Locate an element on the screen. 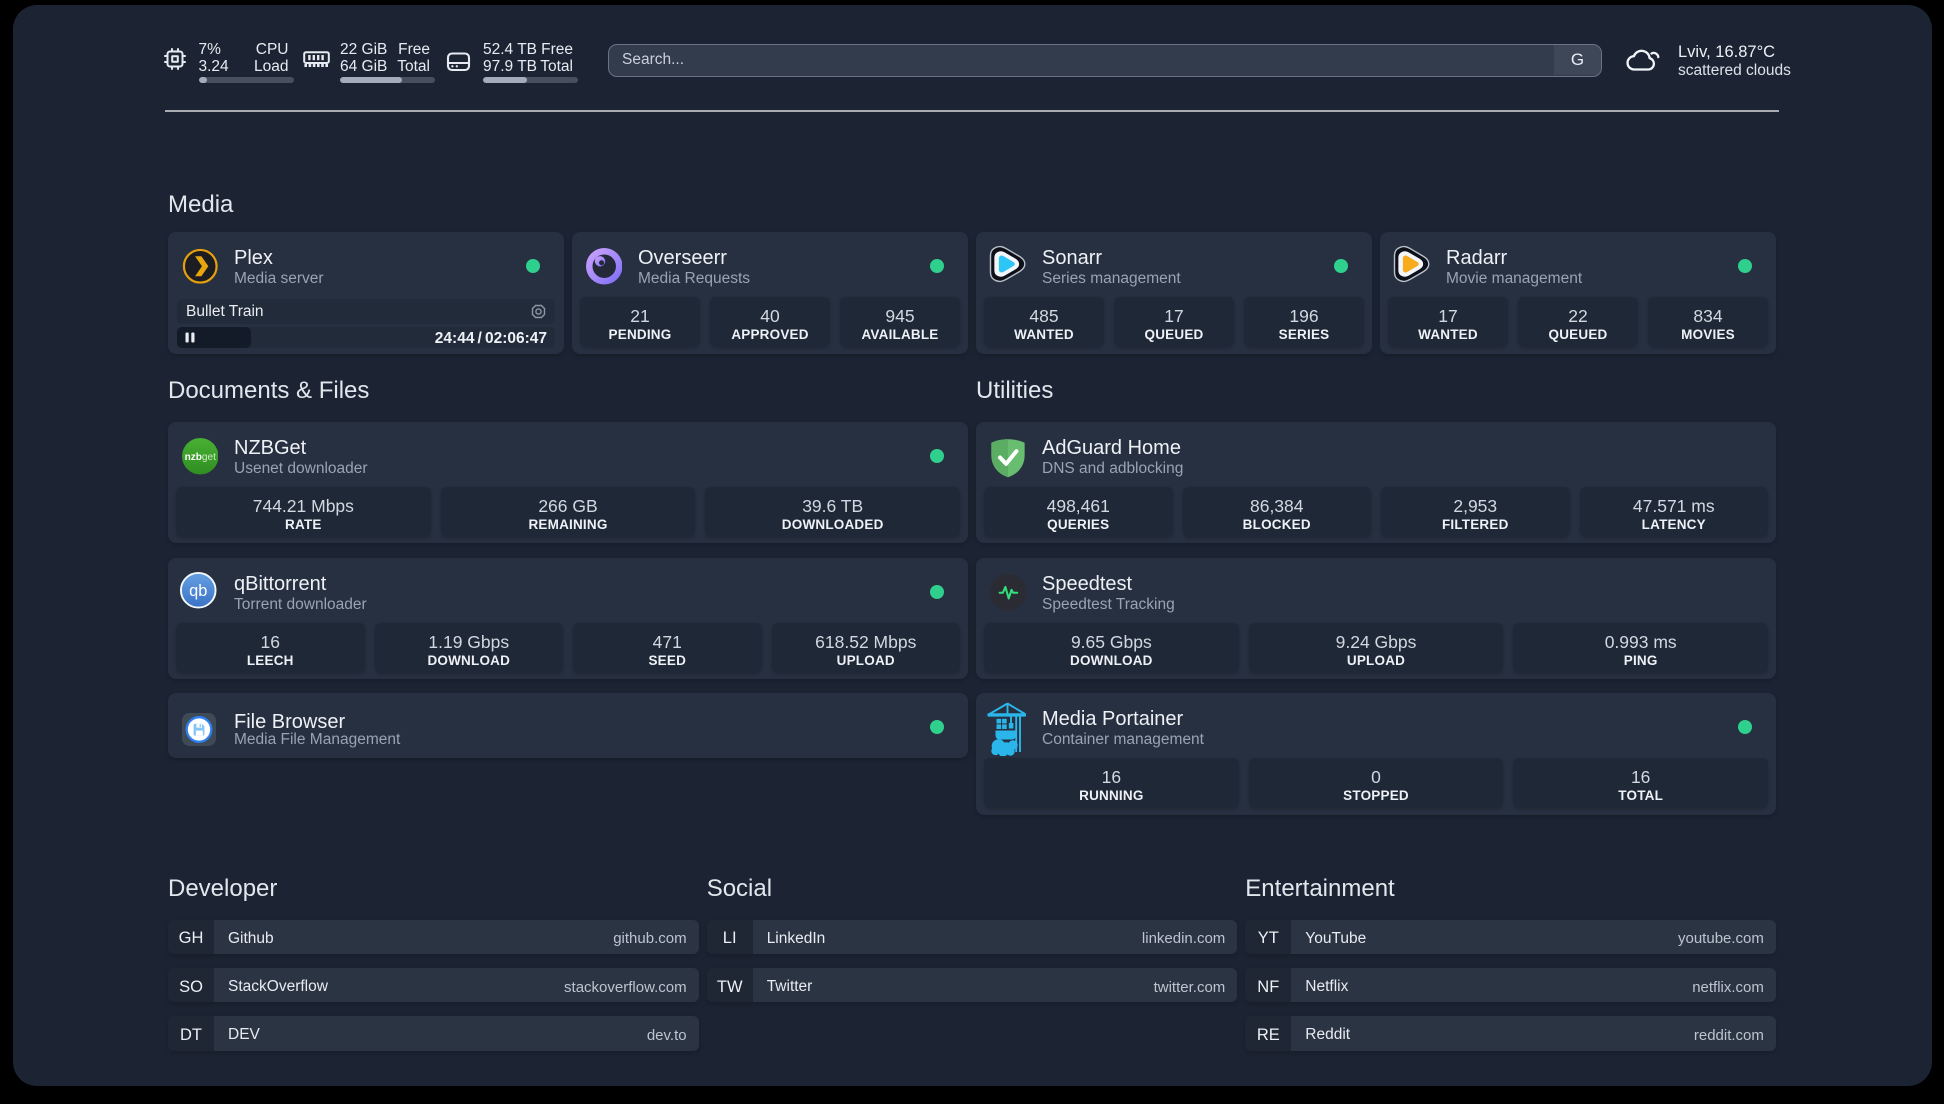 Image resolution: width=1944 pixels, height=1104 pixels. svg-text: nzbget is located at coordinates (200, 457).